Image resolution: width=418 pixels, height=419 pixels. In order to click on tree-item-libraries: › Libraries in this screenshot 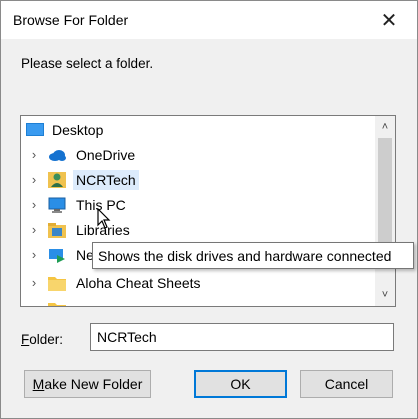, I will do `click(197, 230)`.